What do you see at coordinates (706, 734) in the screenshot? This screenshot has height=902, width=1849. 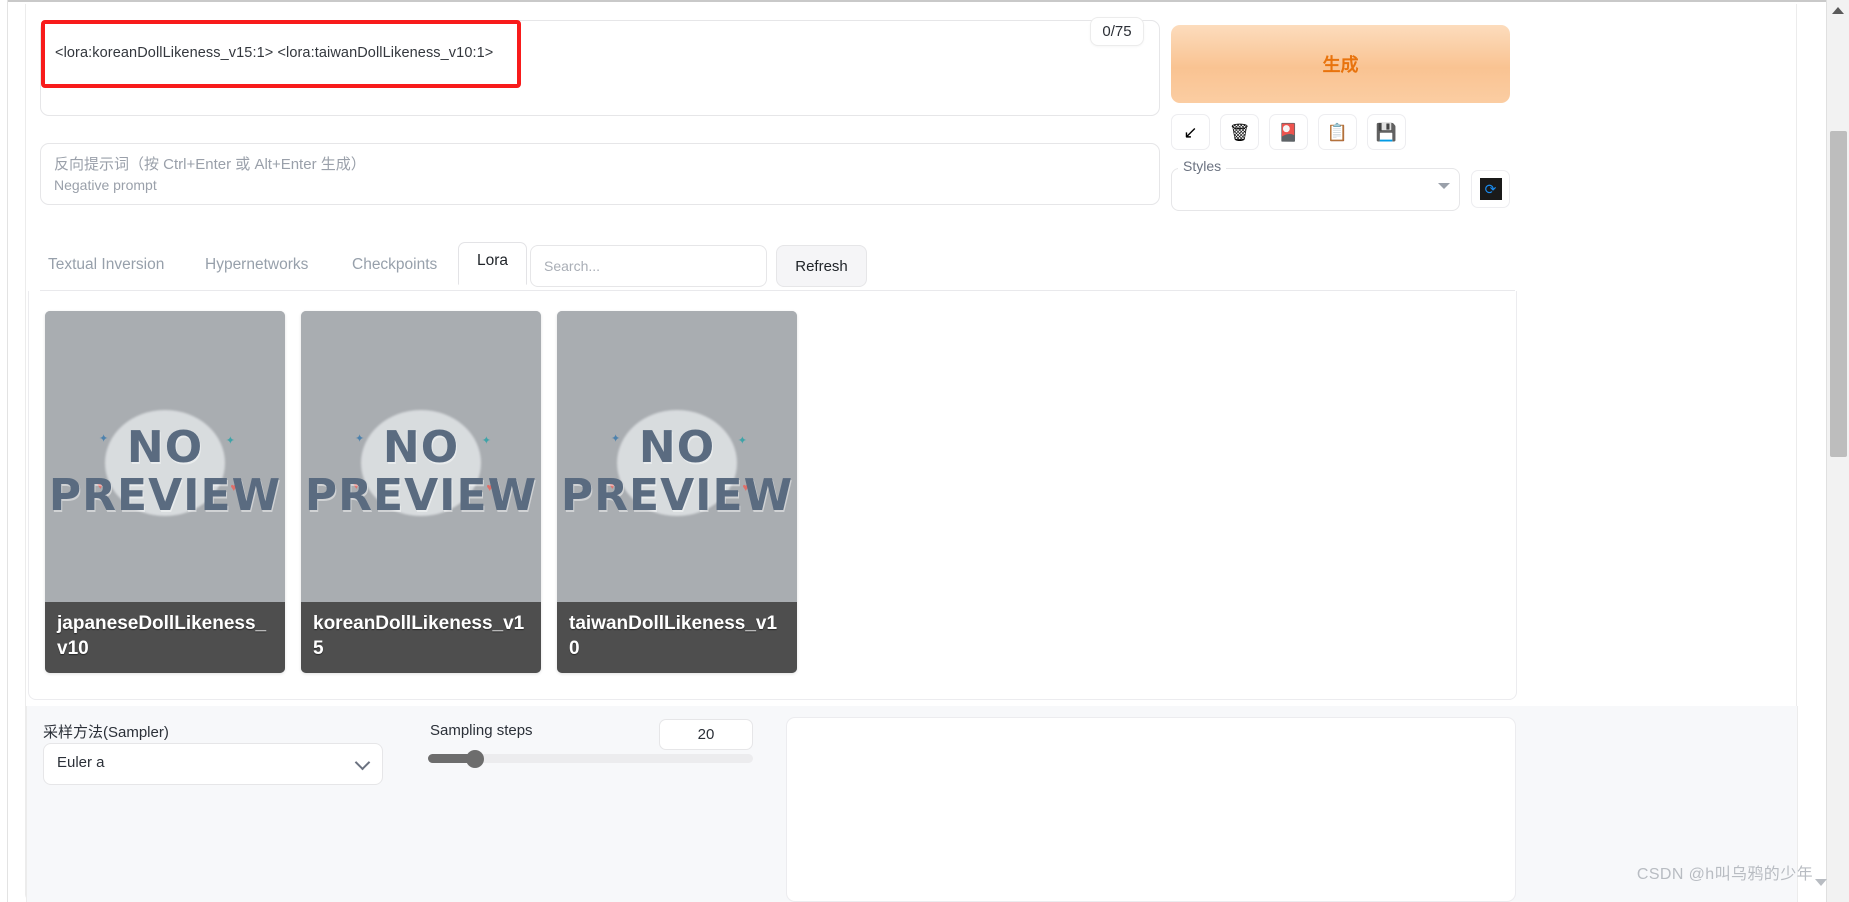 I see `sampling-steps-value: 20` at bounding box center [706, 734].